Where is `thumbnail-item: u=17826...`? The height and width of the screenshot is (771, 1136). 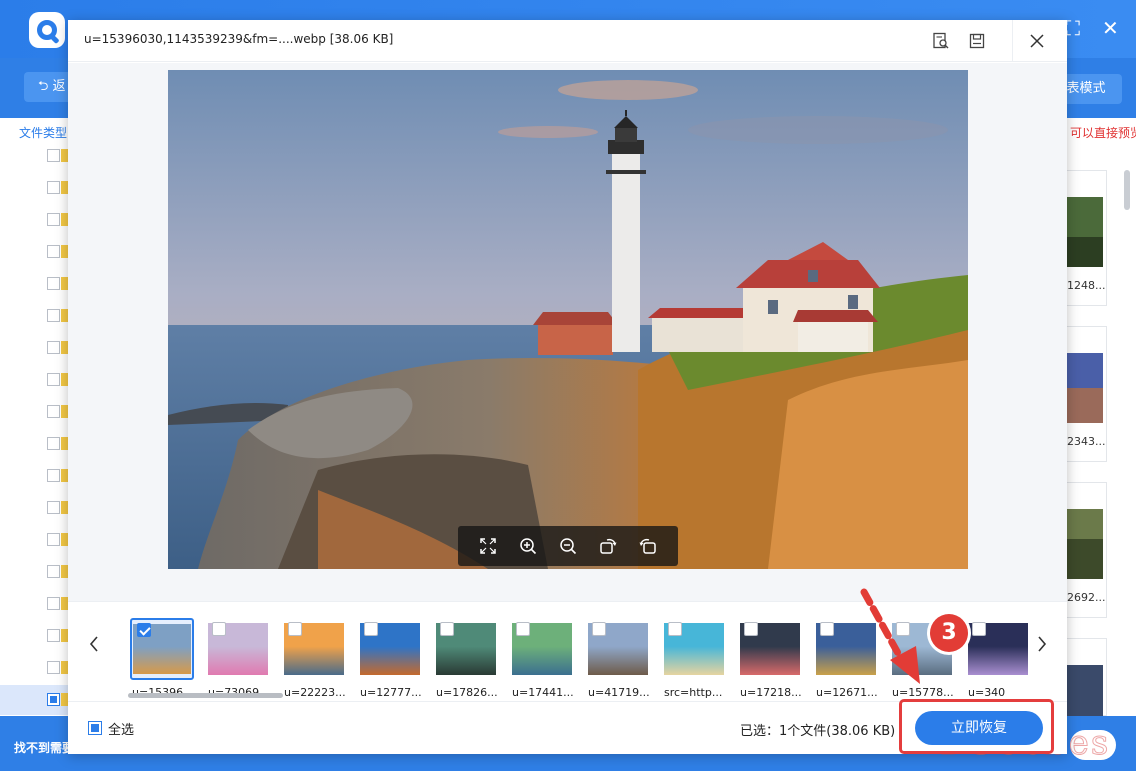
thumbnail-item: u=17826... is located at coordinates (466, 660).